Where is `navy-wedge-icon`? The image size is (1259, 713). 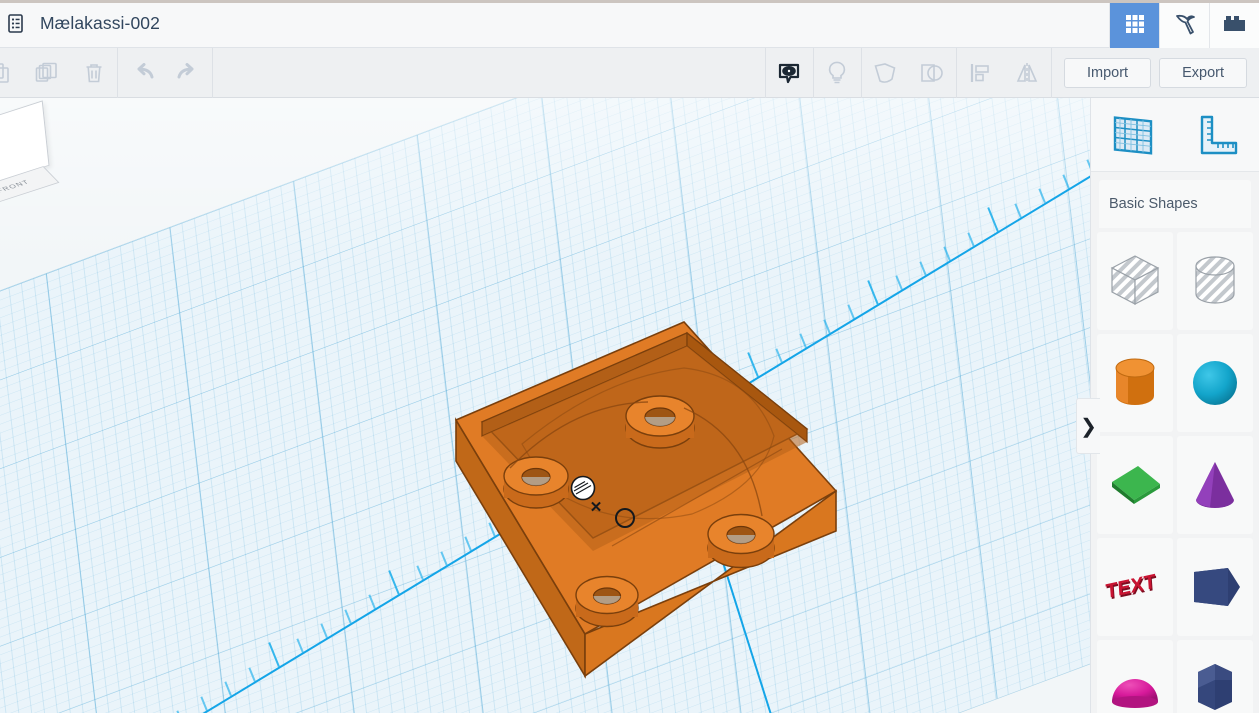
navy-wedge-icon is located at coordinates (1217, 587).